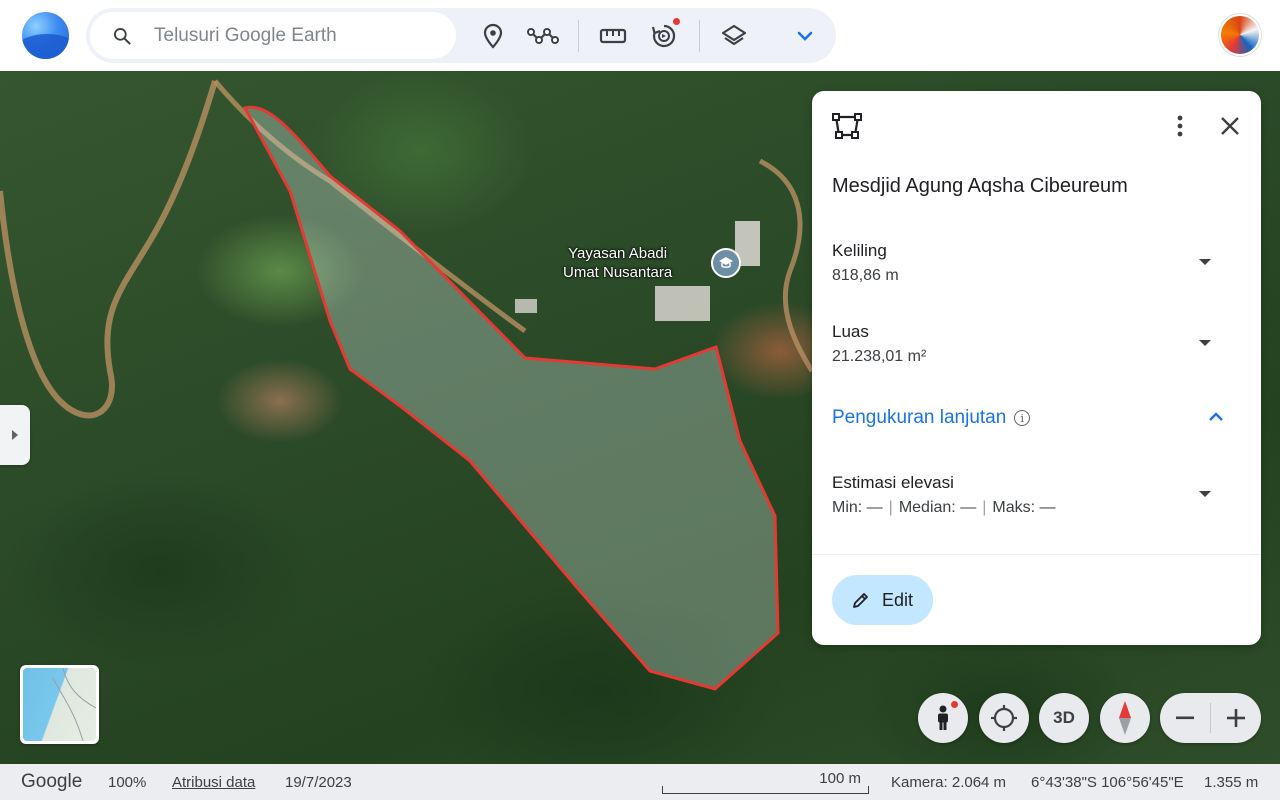  I want to click on data-attribution-link: Atribusi data, so click(213, 782).